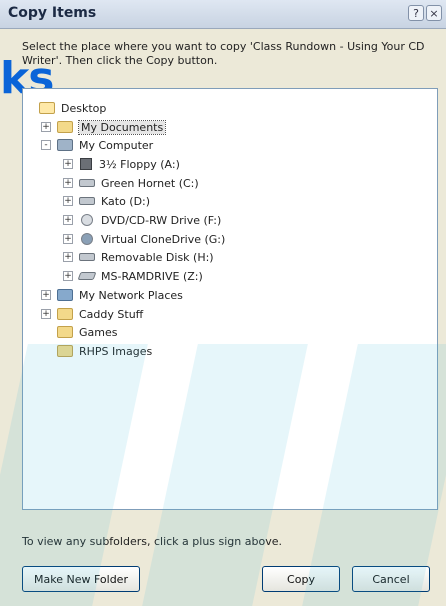 The height and width of the screenshot is (606, 446). I want to click on collapse-icon: -, so click(46, 145).